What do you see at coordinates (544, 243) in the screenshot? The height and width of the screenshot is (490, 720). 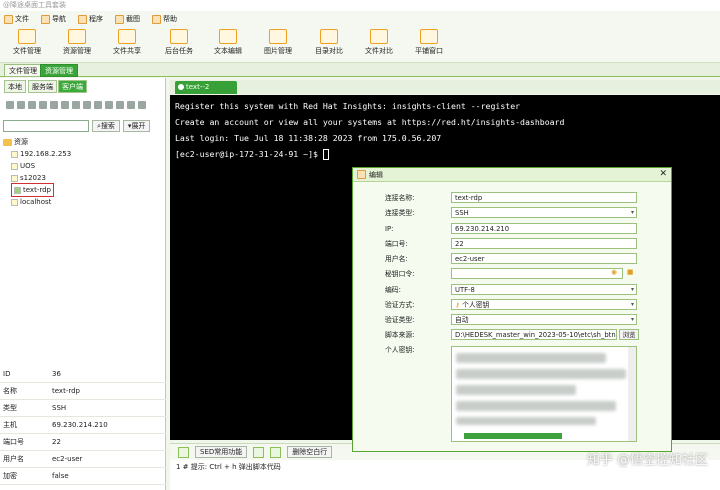 I see `port-input: 22` at bounding box center [544, 243].